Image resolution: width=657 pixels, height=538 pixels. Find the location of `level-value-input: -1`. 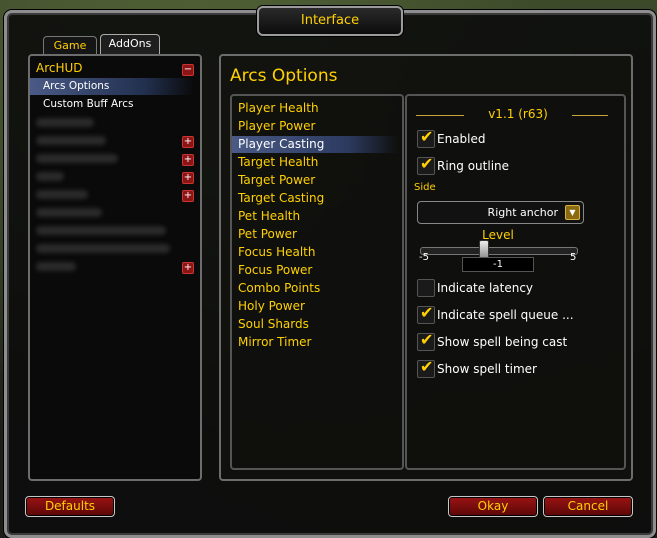

level-value-input: -1 is located at coordinates (498, 264).